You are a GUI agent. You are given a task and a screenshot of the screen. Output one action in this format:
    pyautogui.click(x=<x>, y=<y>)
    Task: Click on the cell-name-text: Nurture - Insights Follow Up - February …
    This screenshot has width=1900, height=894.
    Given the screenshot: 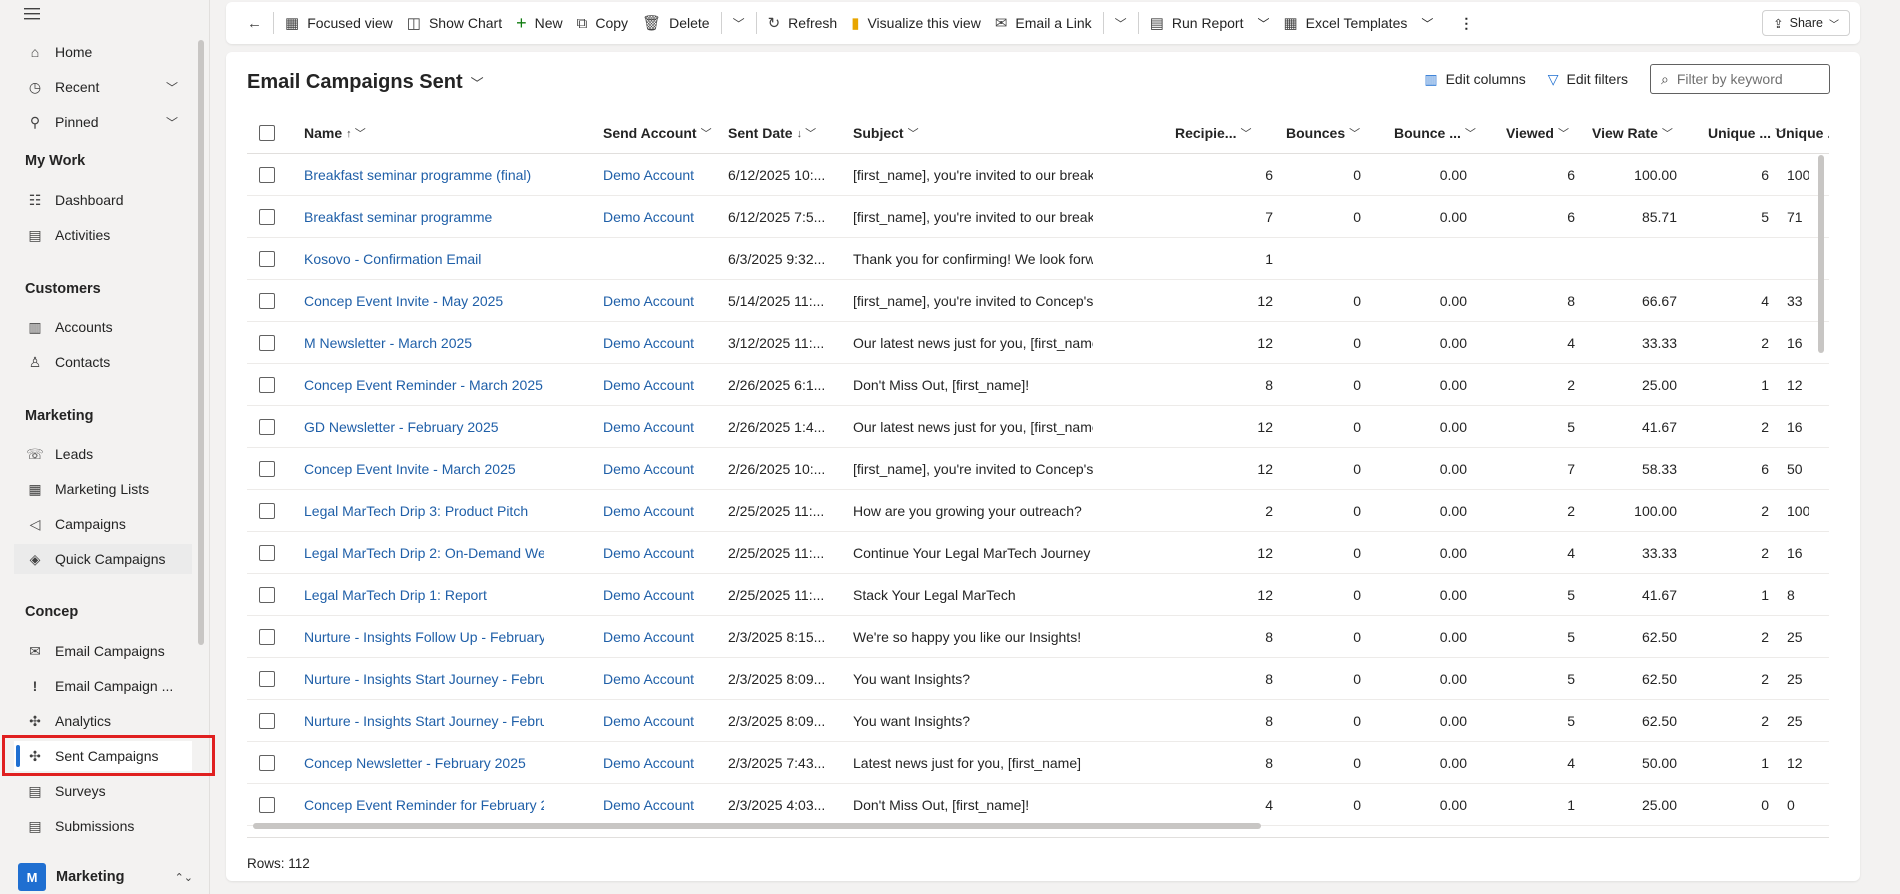 What is the action you would take?
    pyautogui.click(x=424, y=637)
    